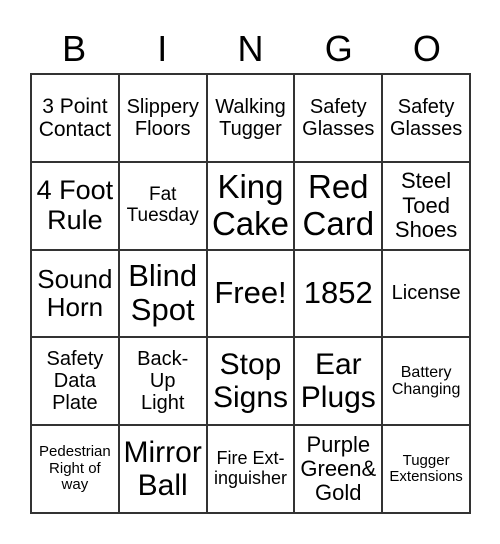  What do you see at coordinates (162, 381) in the screenshot?
I see `bingo-cell: Back- Up Light` at bounding box center [162, 381].